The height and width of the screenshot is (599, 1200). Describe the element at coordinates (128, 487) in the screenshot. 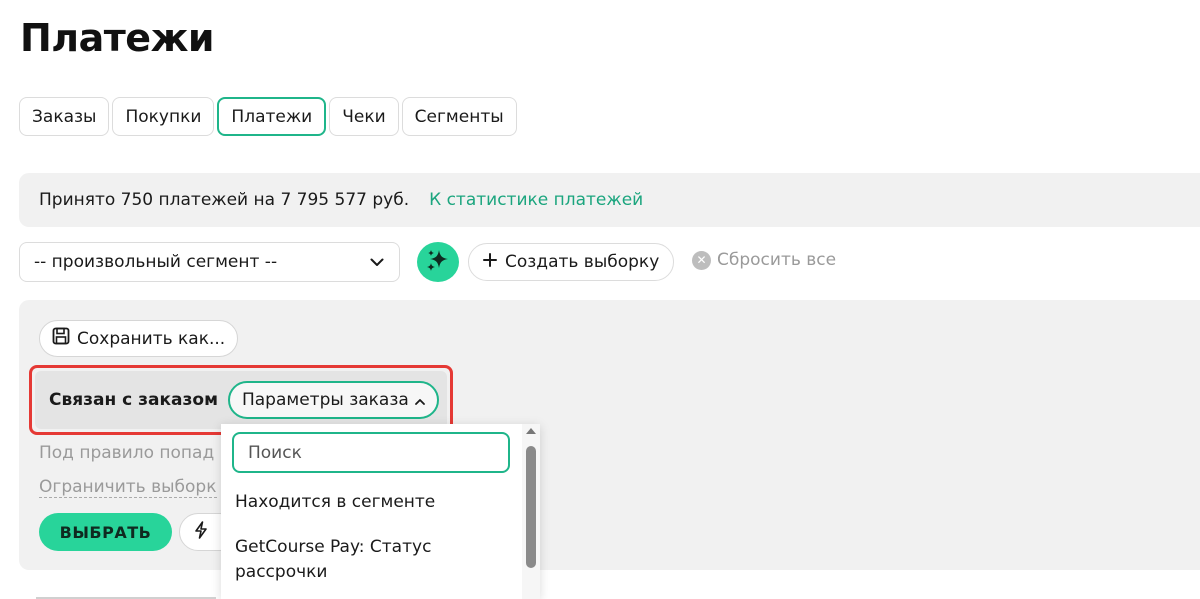

I see `limit-selection-link: Ограничить выборк` at that location.